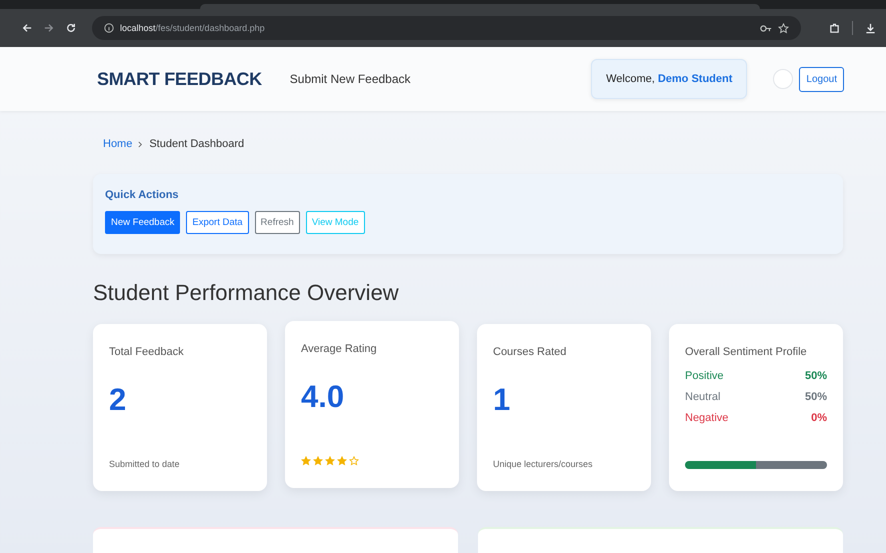  What do you see at coordinates (339, 349) in the screenshot?
I see `card-title: Average Rating` at bounding box center [339, 349].